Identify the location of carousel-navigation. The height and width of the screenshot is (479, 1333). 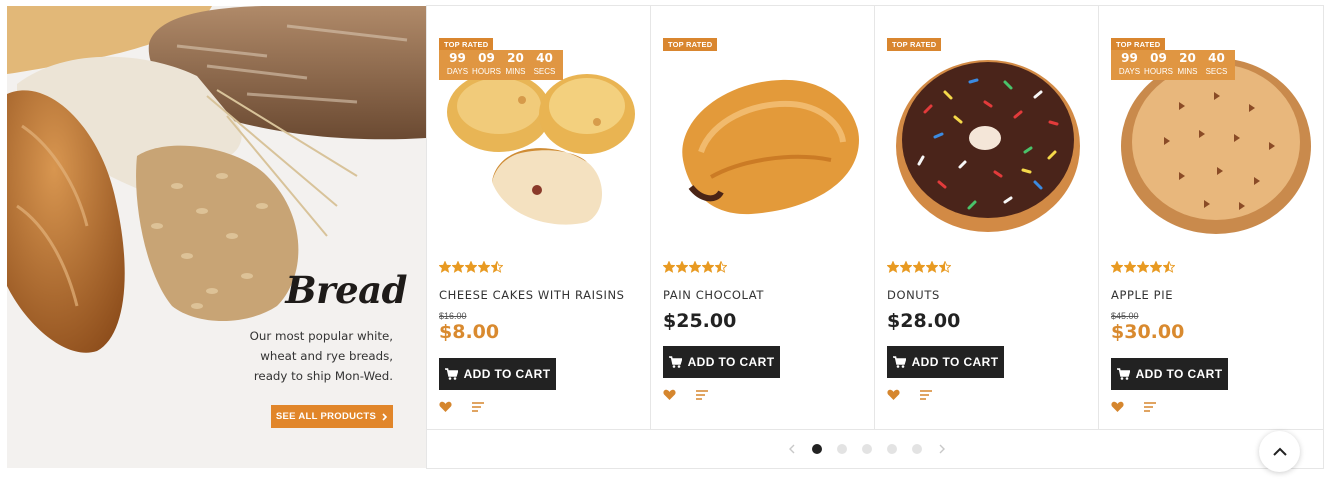
(875, 448).